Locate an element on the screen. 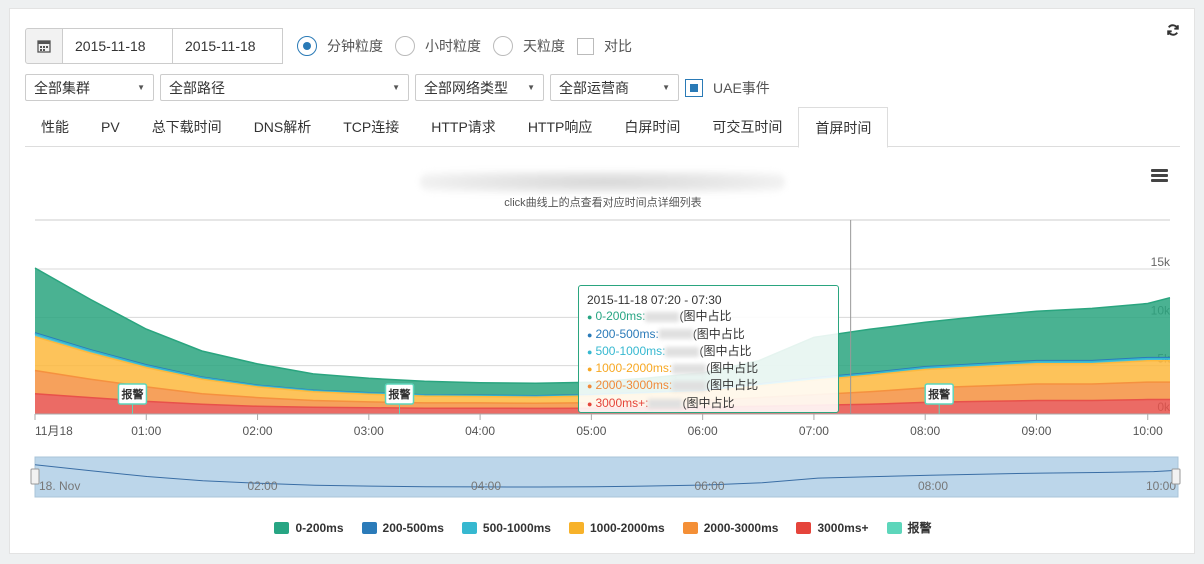 Image resolution: width=1204 pixels, height=564 pixels. legend-item: 1000-2000ms is located at coordinates (616, 527).